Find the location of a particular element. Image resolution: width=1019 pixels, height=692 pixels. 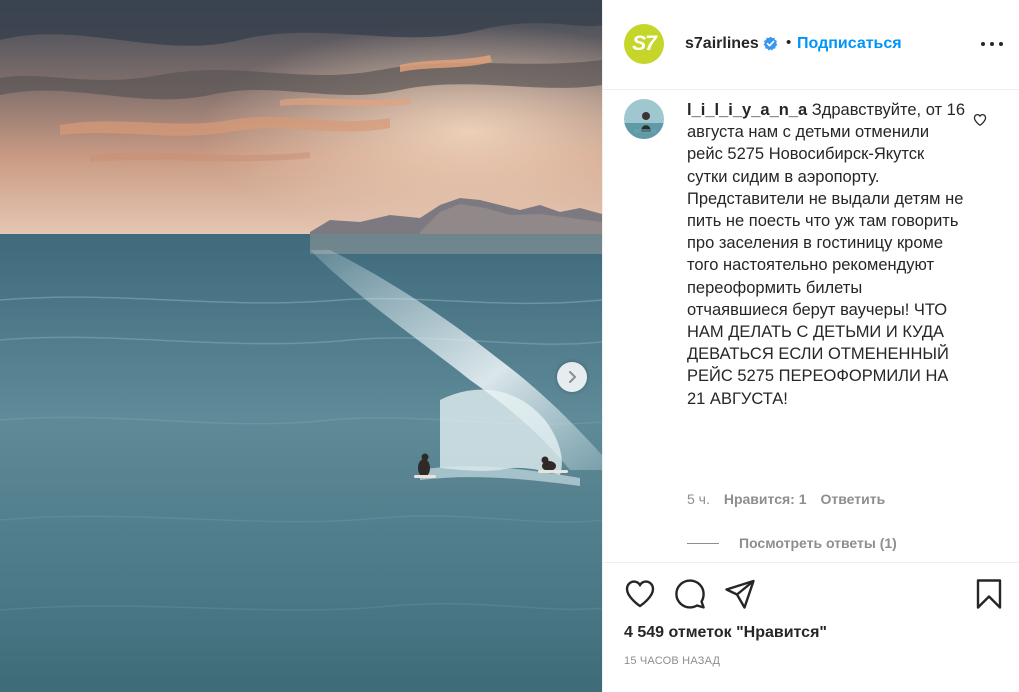

more-options-button is located at coordinates (992, 44).